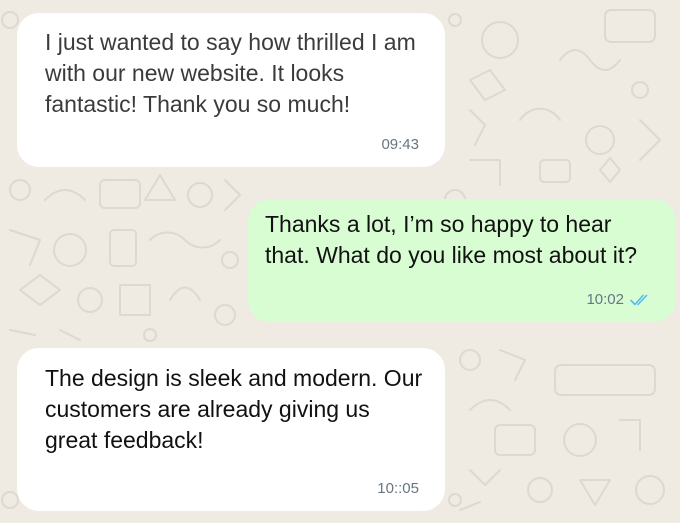 Image resolution: width=680 pixels, height=523 pixels. I want to click on message-time: 09:43, so click(400, 144).